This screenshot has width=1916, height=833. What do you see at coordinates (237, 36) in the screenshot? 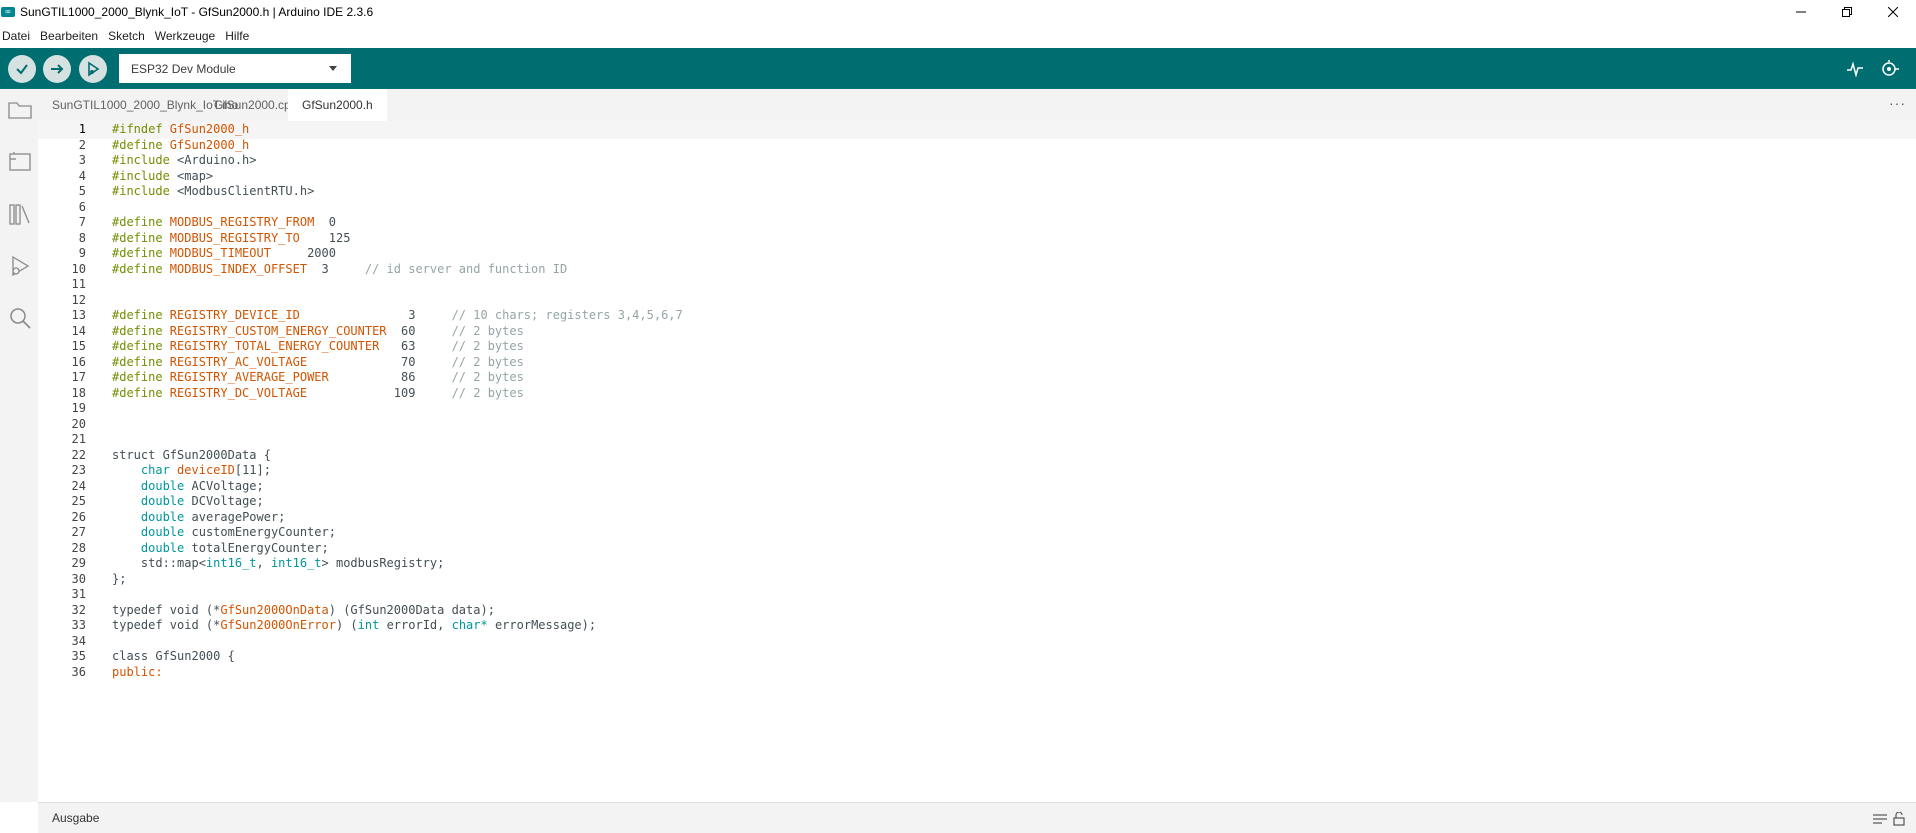
I see `menu-hilfe: Hilfe` at bounding box center [237, 36].